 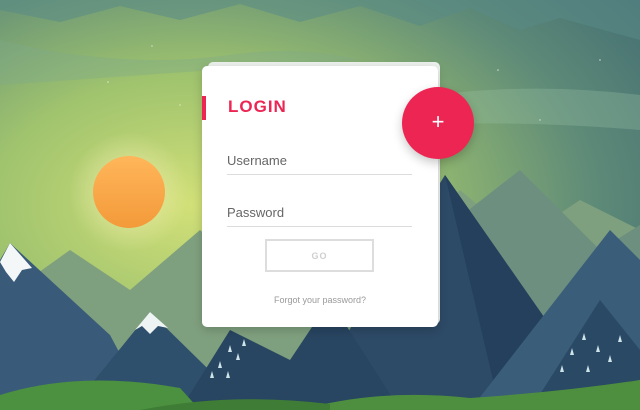 I want to click on password-input, so click(x=319, y=212).